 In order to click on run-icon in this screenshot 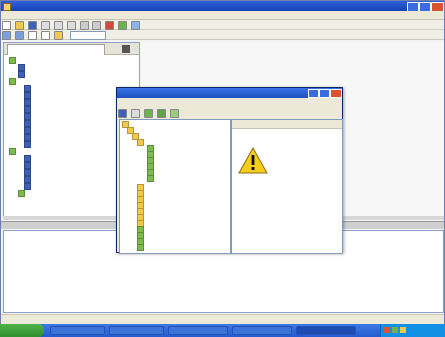, I will do `click(123, 25)`.